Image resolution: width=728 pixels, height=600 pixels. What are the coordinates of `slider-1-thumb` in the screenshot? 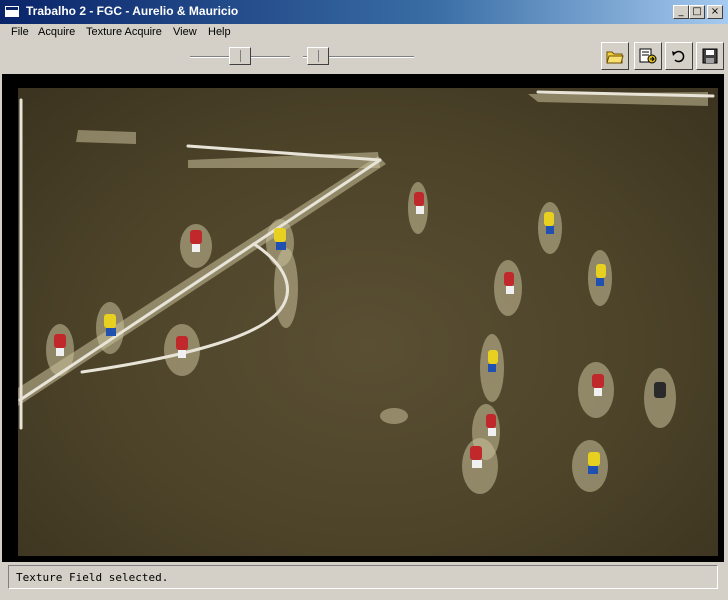 It's located at (240, 56).